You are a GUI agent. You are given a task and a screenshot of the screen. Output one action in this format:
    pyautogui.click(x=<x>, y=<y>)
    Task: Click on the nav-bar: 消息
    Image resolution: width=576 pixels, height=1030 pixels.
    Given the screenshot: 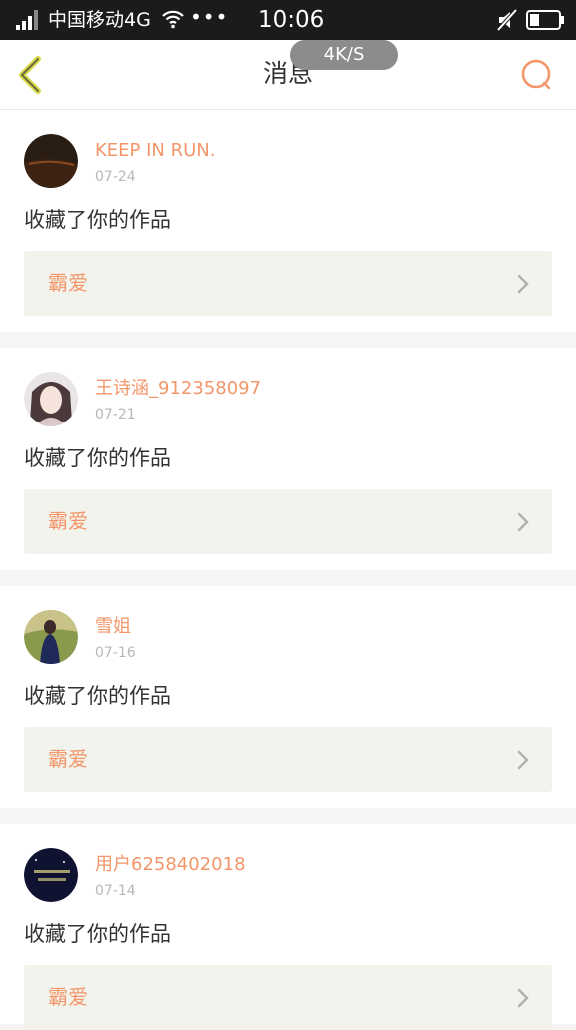 What is the action you would take?
    pyautogui.click(x=288, y=75)
    